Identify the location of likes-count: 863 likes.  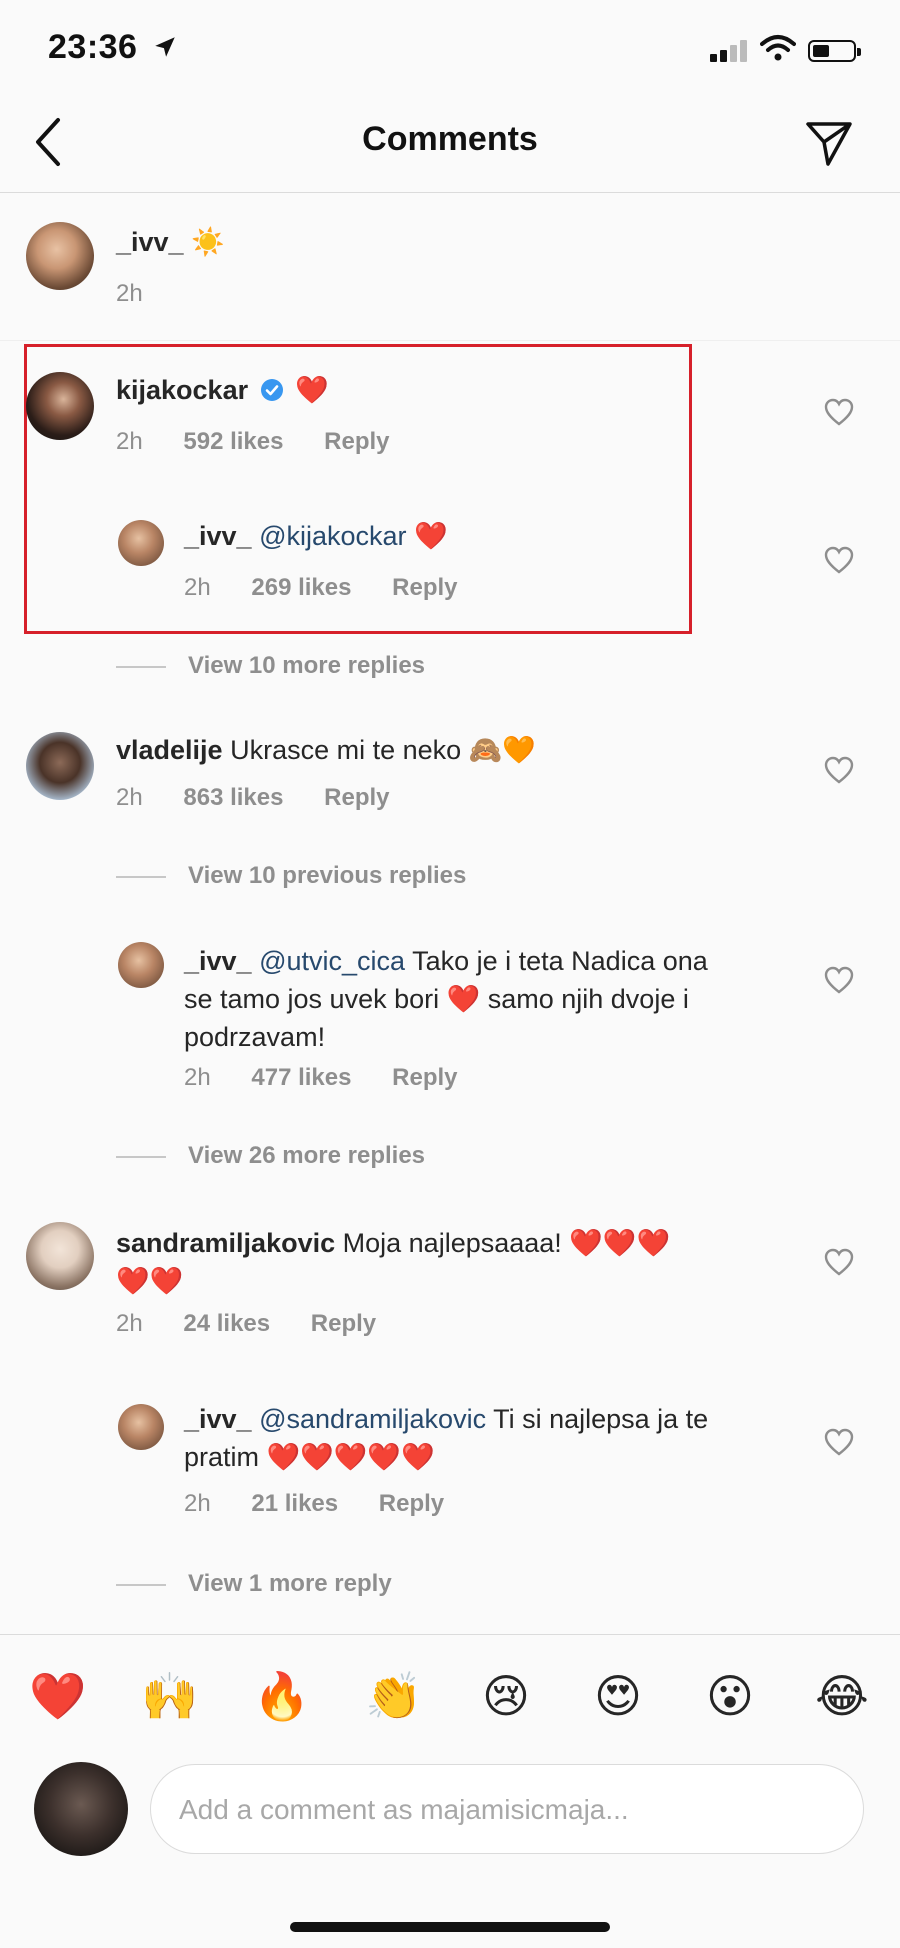
(233, 797).